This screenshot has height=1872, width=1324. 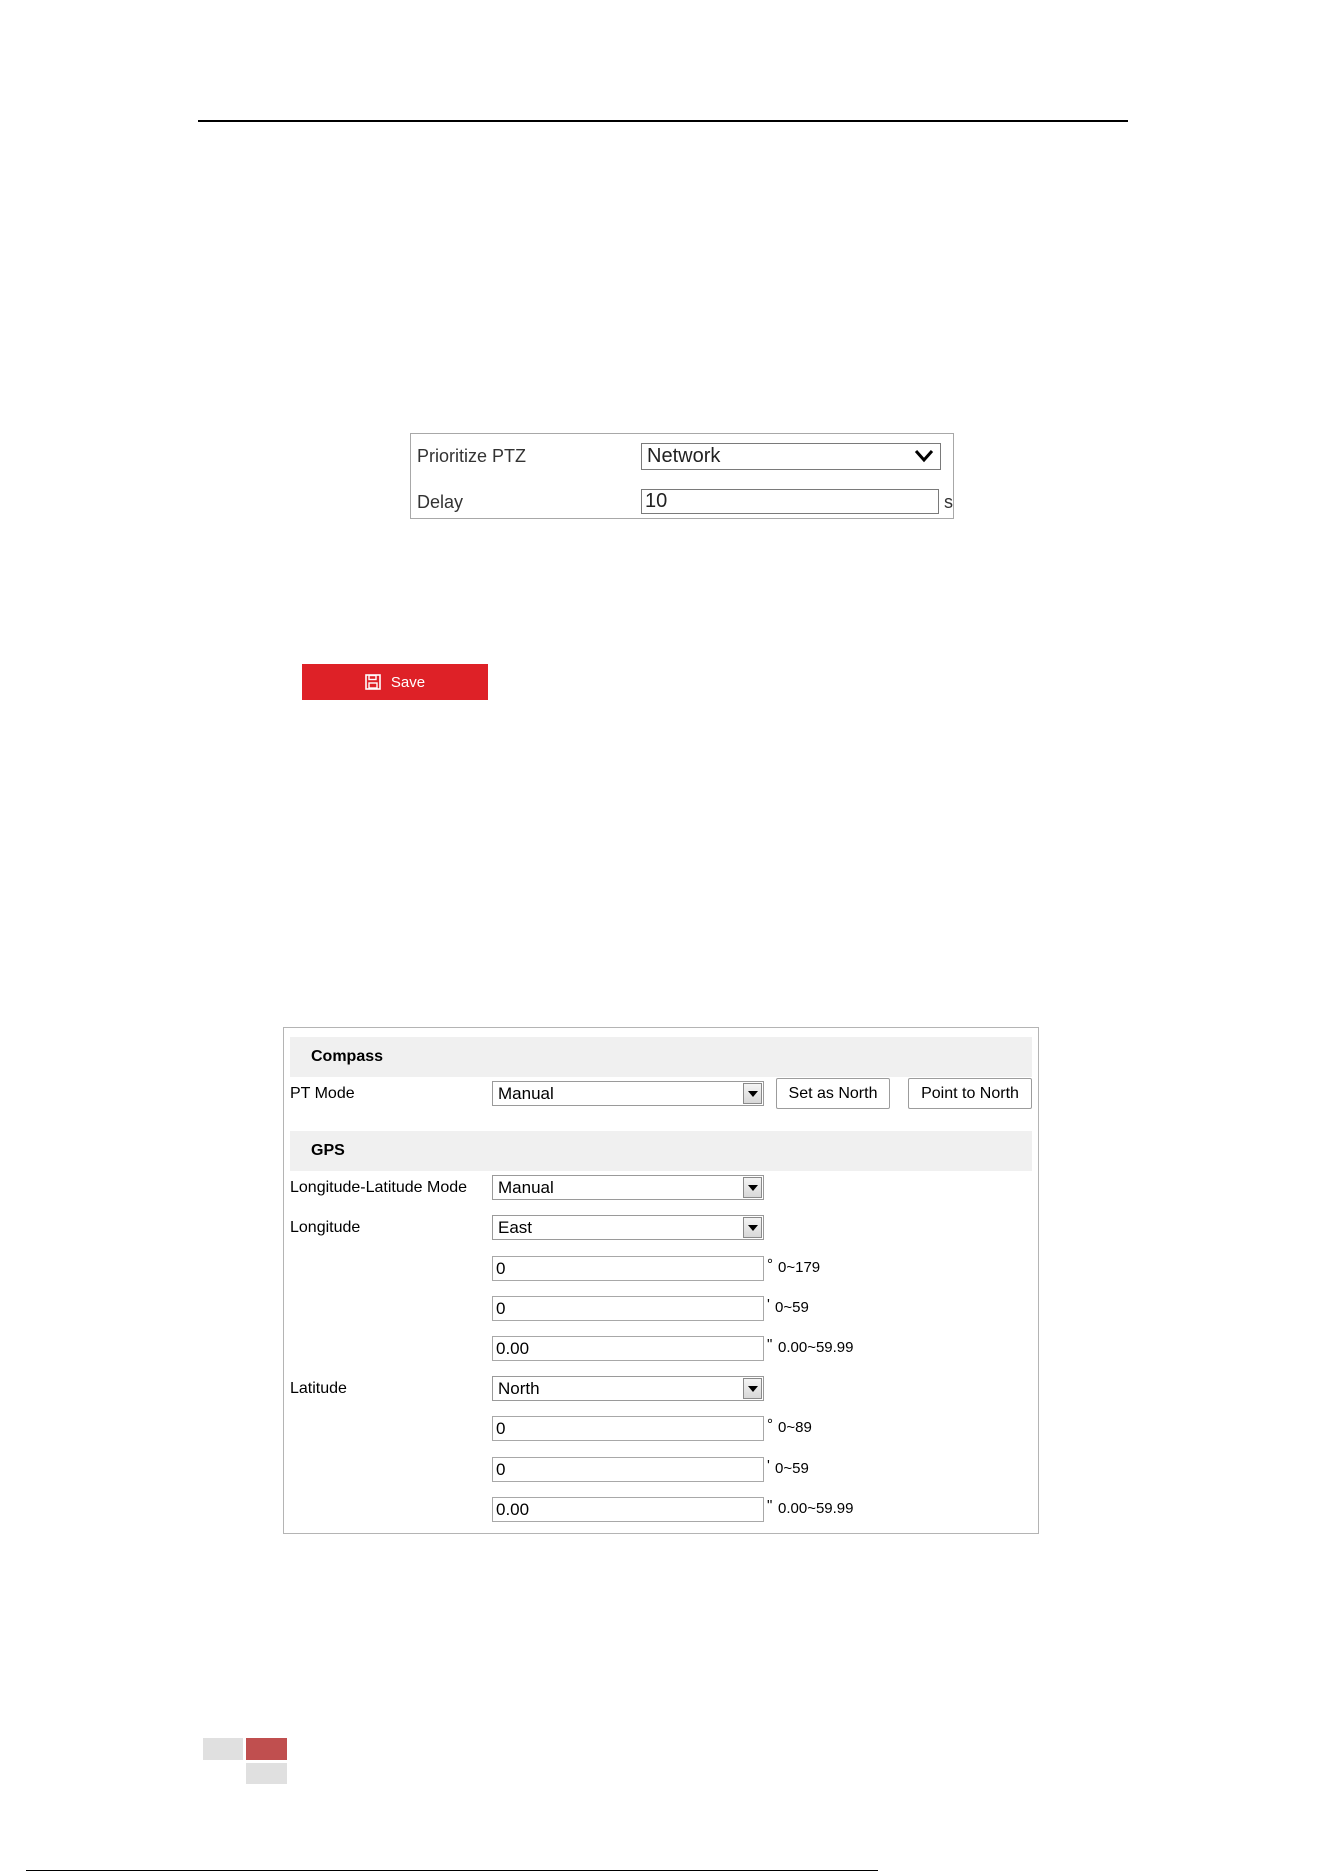 What do you see at coordinates (795, 1427) in the screenshot?
I see `latitude-degrees-range: 0~89` at bounding box center [795, 1427].